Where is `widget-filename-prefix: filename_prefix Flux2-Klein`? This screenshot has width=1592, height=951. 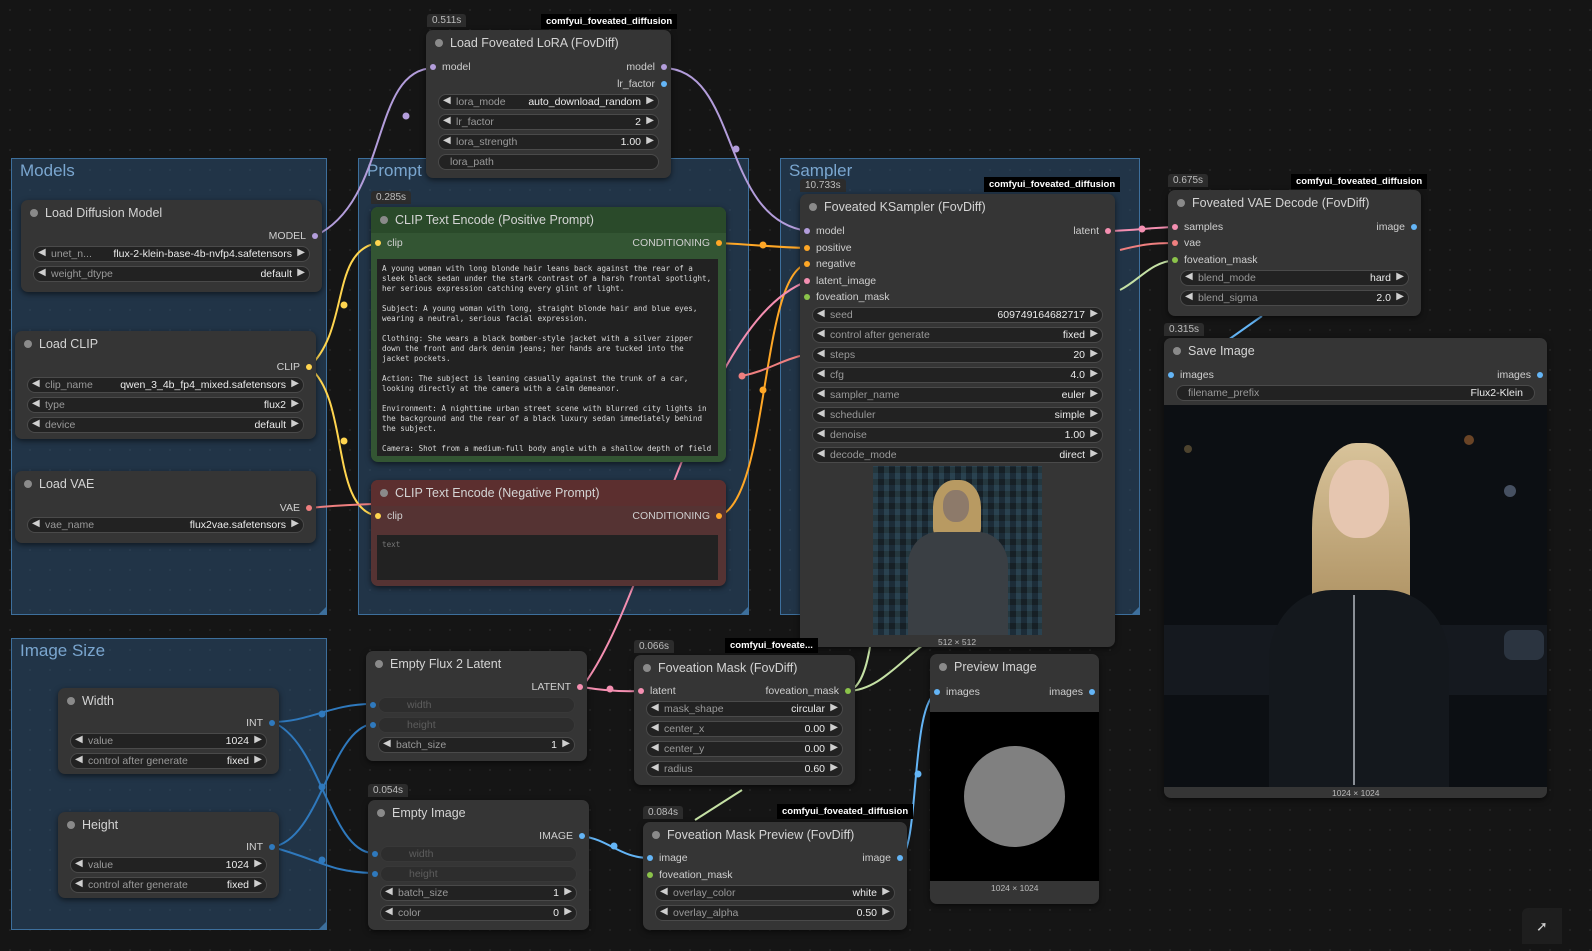
widget-filename-prefix: filename_prefix Flux2-Klein is located at coordinates (1355, 393).